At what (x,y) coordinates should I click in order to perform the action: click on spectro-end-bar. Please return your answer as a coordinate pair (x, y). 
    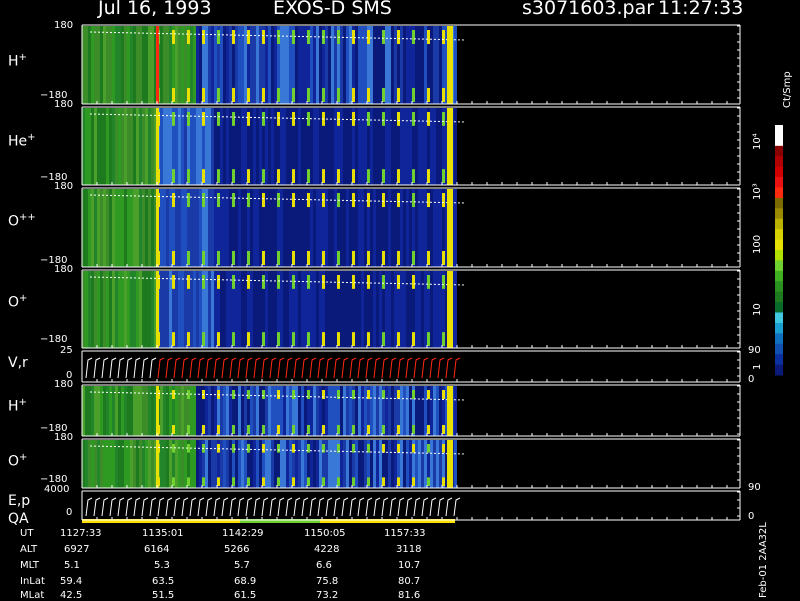
    Looking at the image, I should click on (450, 65).